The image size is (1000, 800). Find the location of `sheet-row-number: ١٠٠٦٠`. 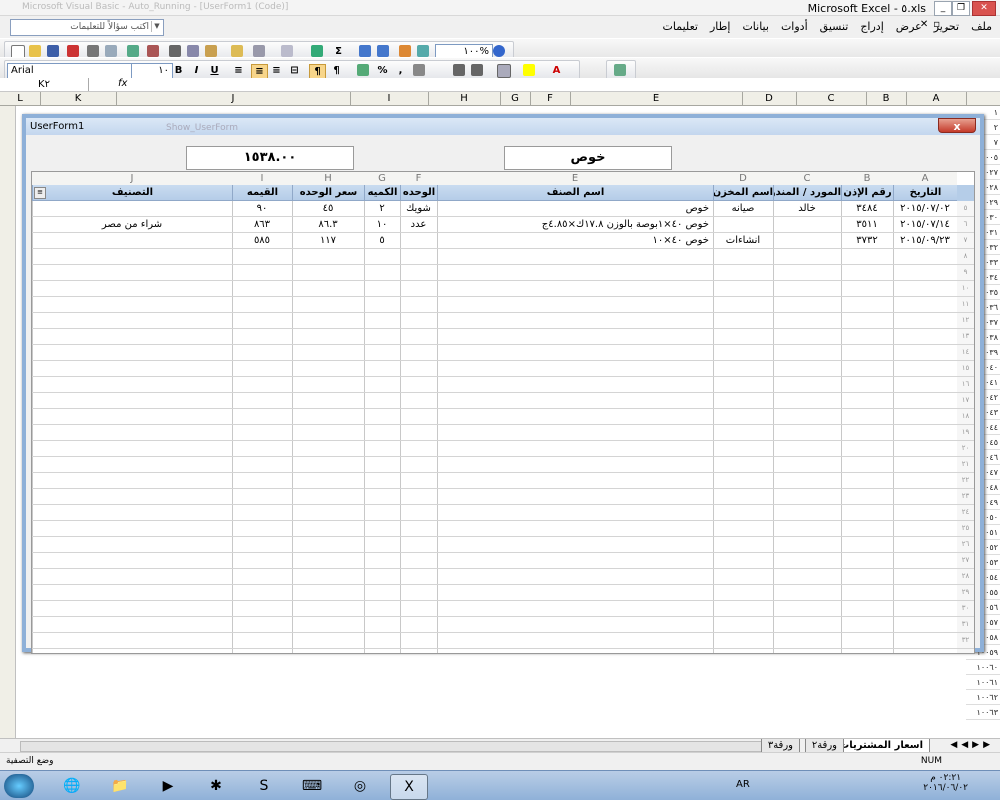

sheet-row-number: ١٠٠٦٠ is located at coordinates (983, 669).